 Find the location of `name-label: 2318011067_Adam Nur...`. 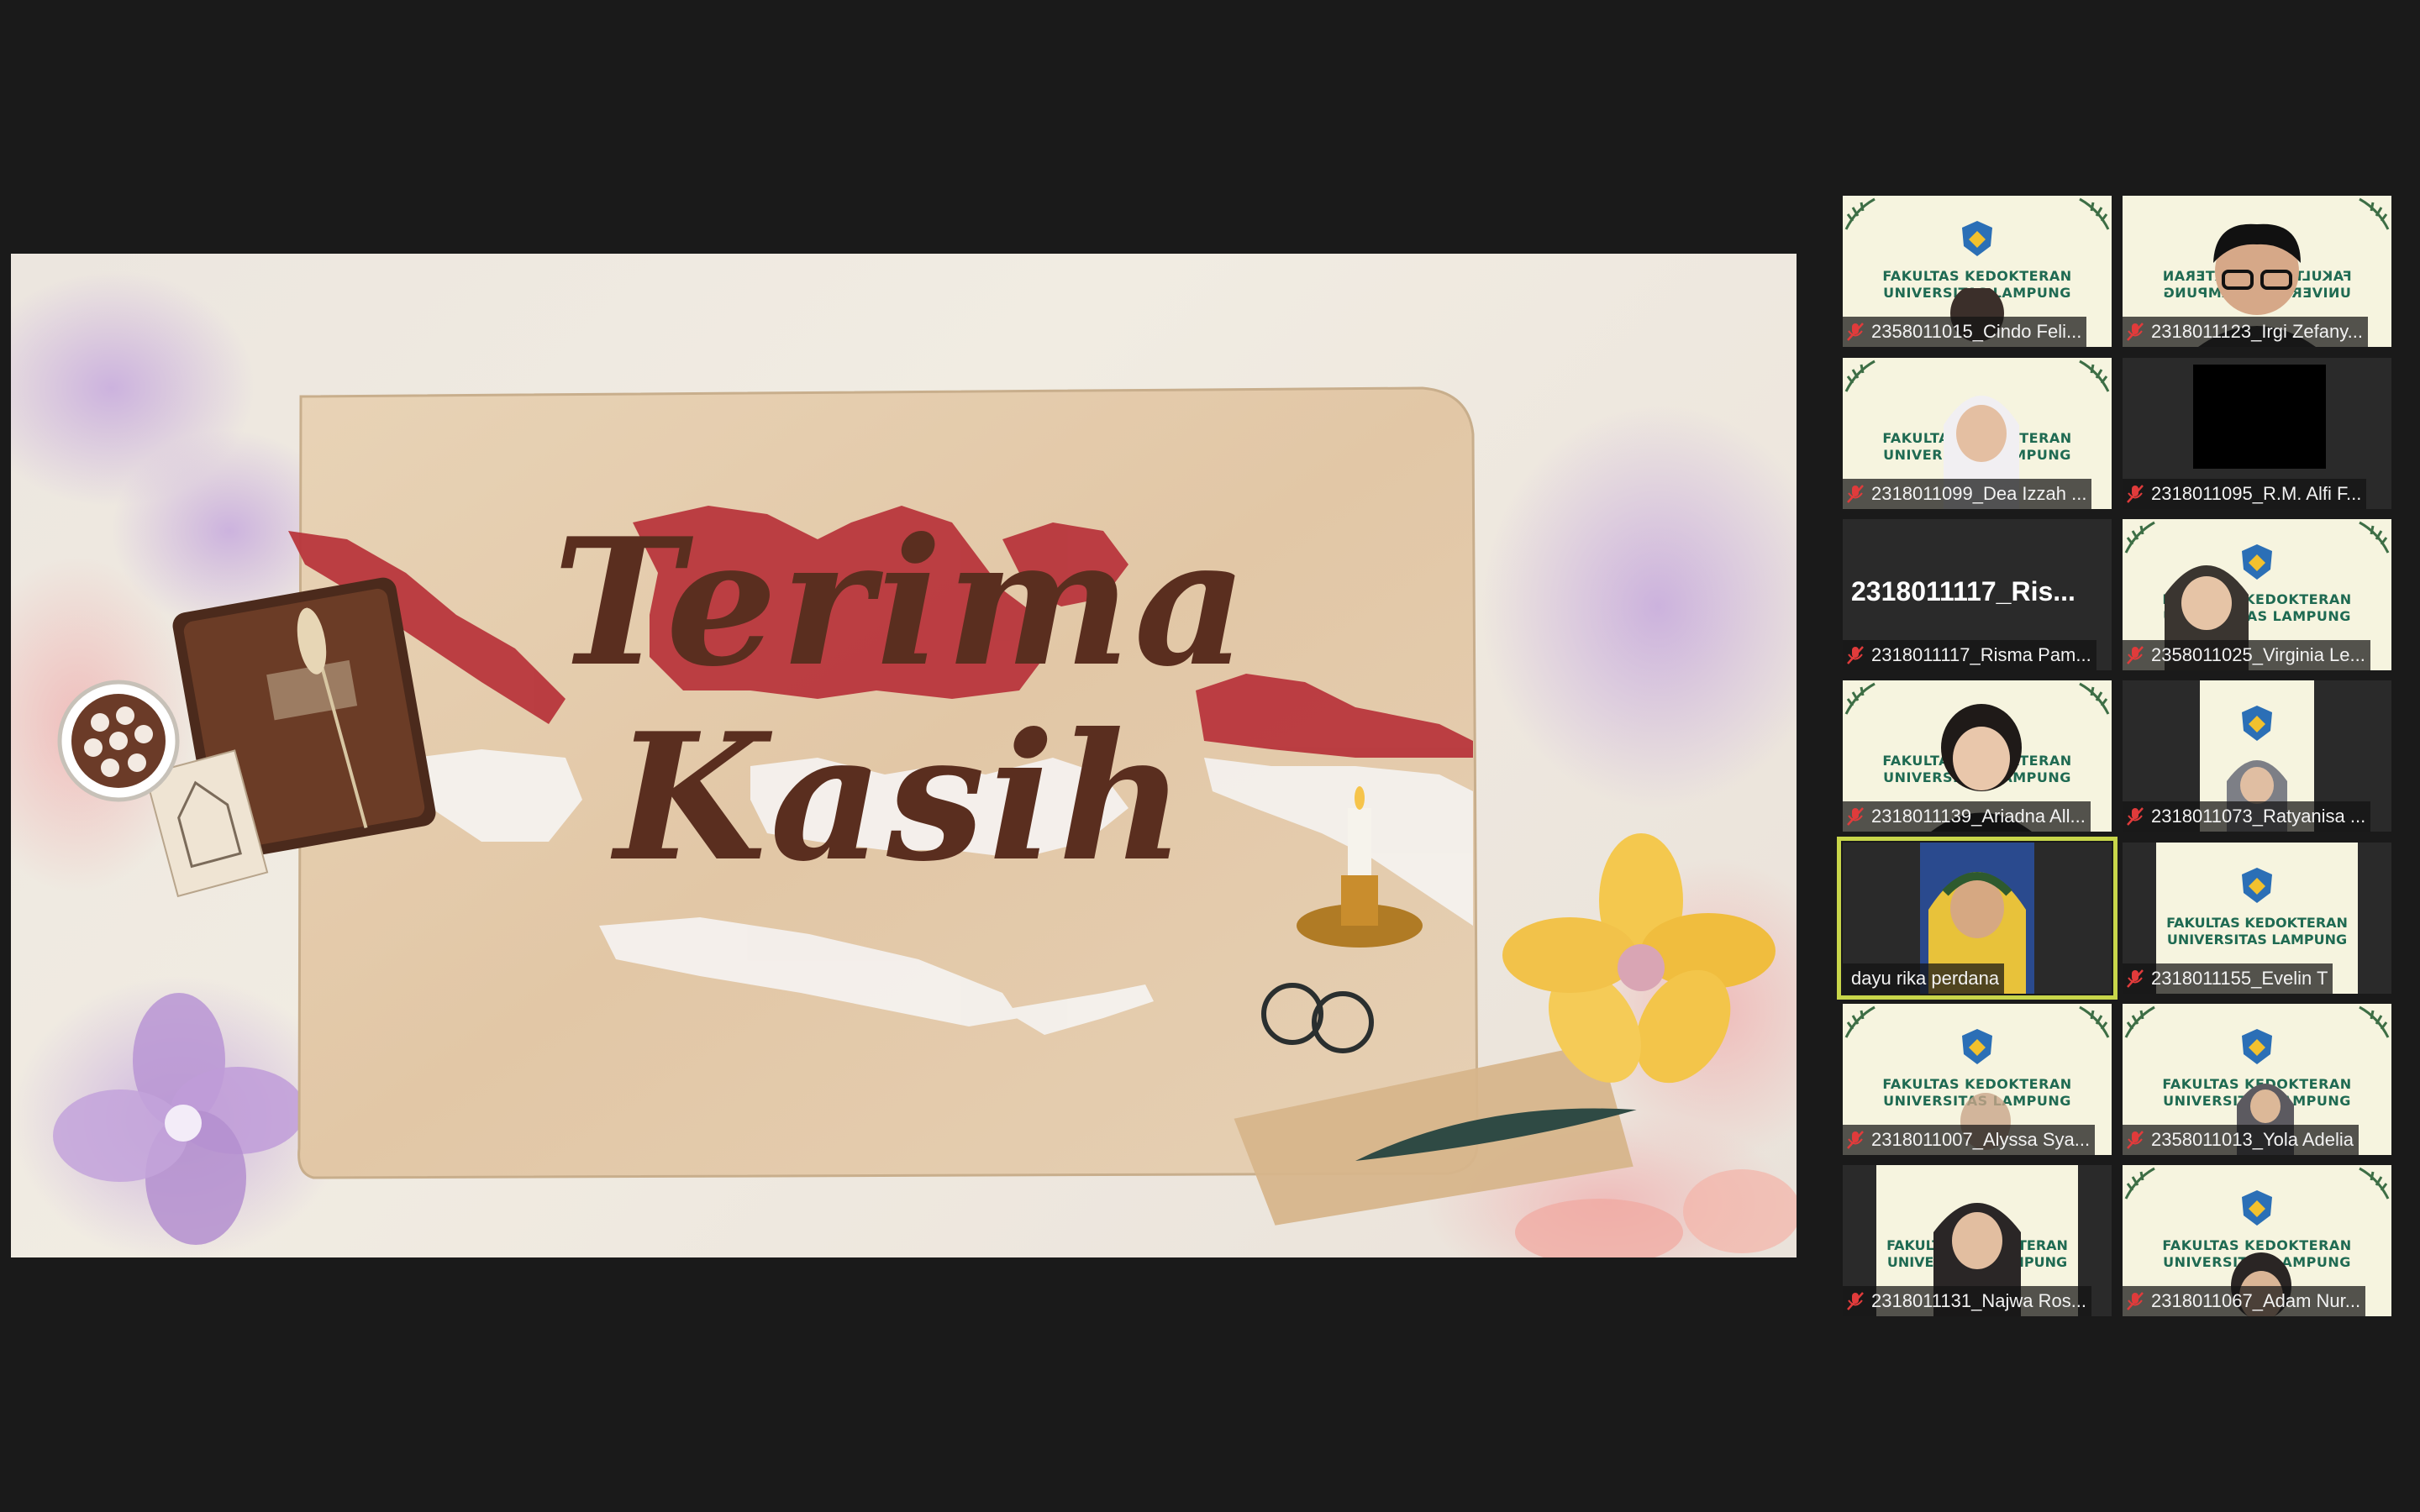

name-label: 2318011067_Adam Nur... is located at coordinates (2244, 1301).